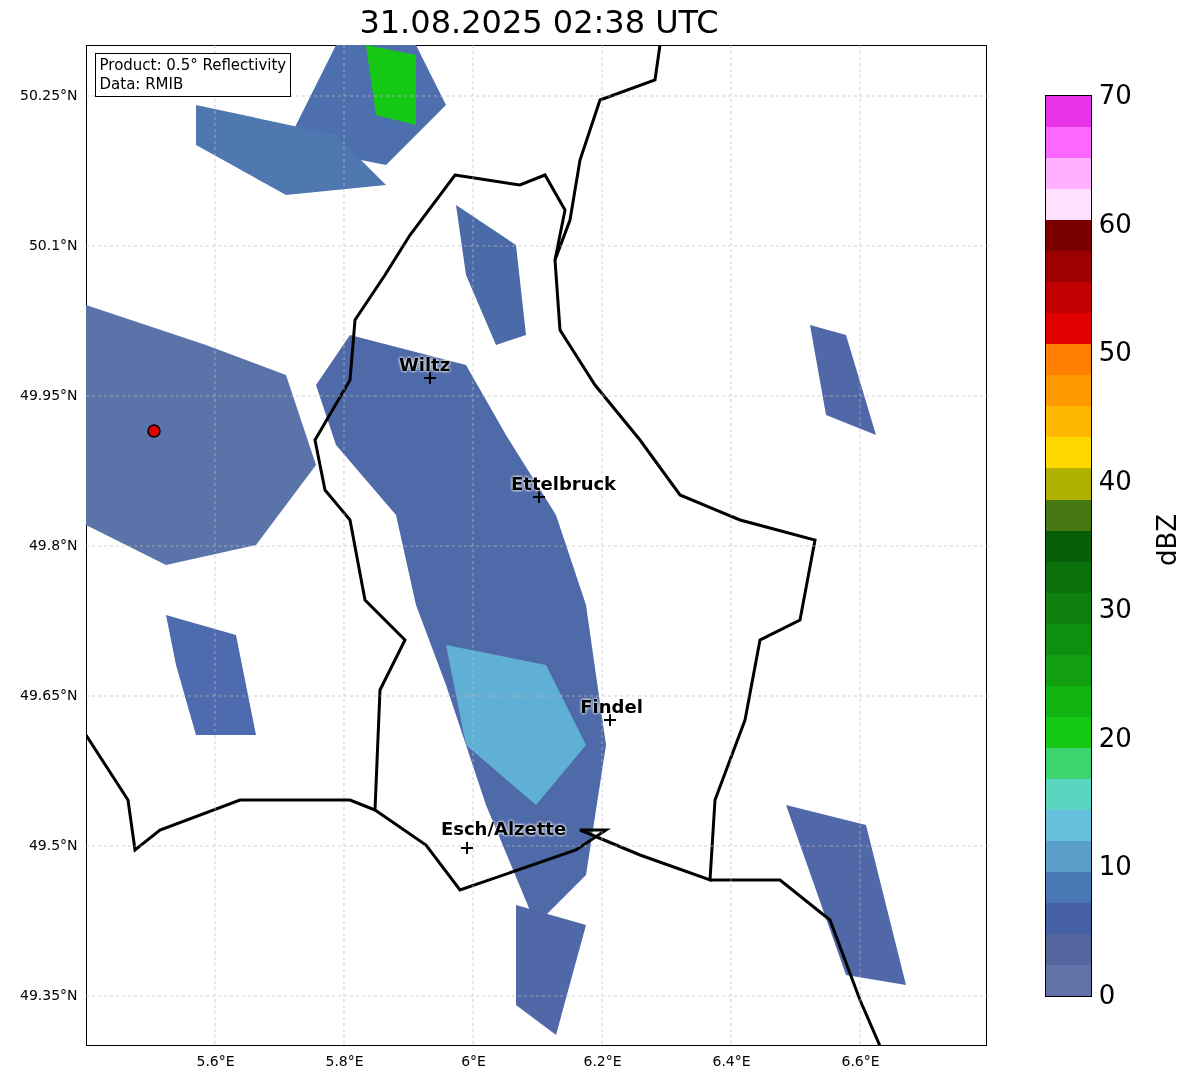  I want to click on axis-tick-label: 49.8°N, so click(53, 545).